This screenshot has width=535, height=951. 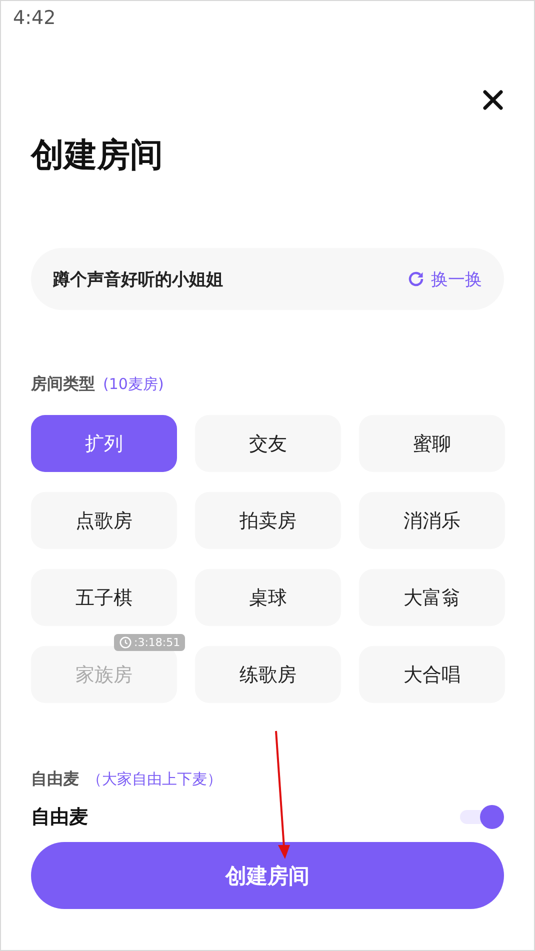 I want to click on refresh-icon, so click(x=416, y=279).